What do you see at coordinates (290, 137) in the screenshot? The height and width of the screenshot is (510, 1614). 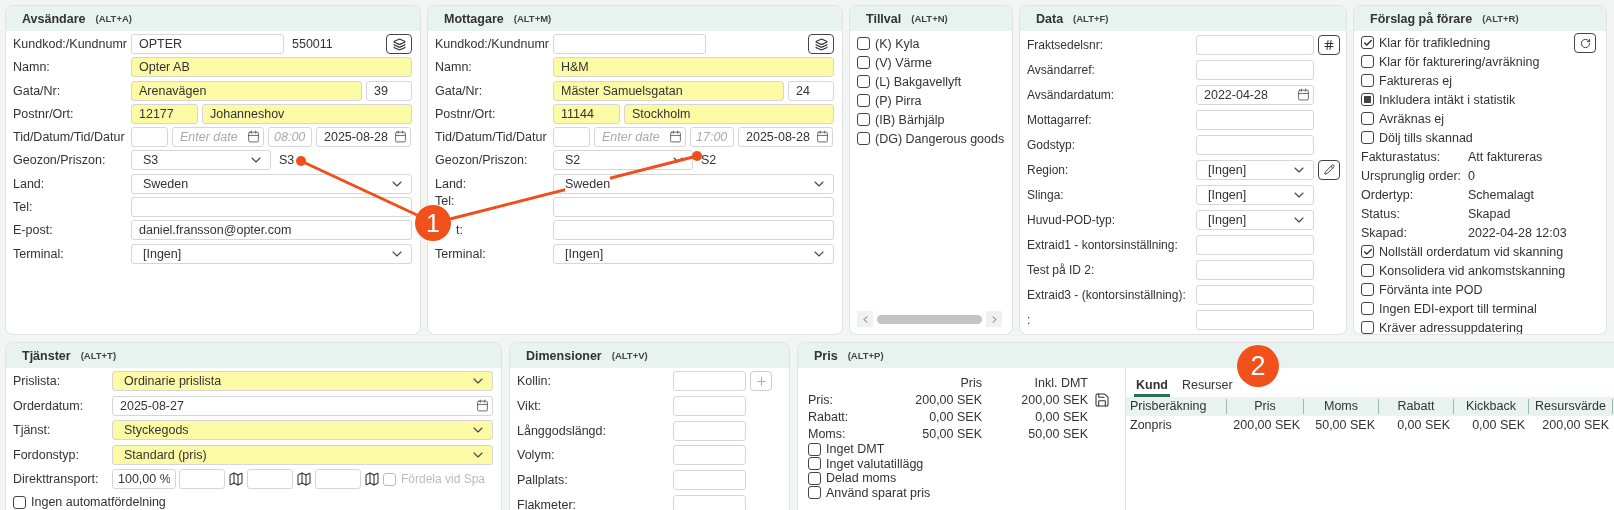 I see `text-field: 08:00` at bounding box center [290, 137].